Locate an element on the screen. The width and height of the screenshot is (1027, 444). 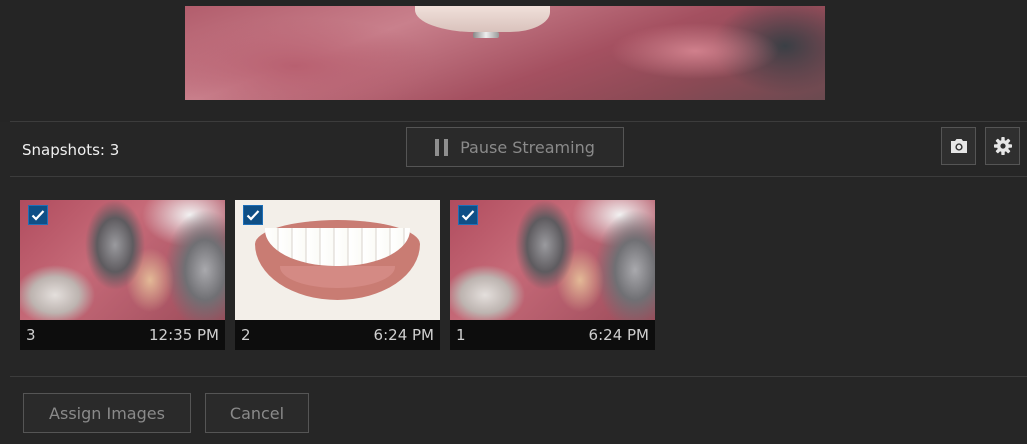
pause-streaming-button: Pause Streaming is located at coordinates (515, 147).